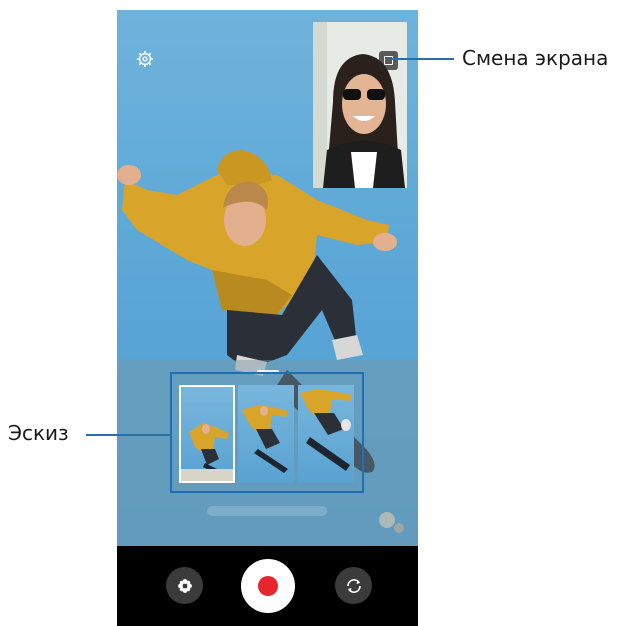  Describe the element at coordinates (423, 59) in the screenshot. I see `callout-line-screen-switch` at that location.